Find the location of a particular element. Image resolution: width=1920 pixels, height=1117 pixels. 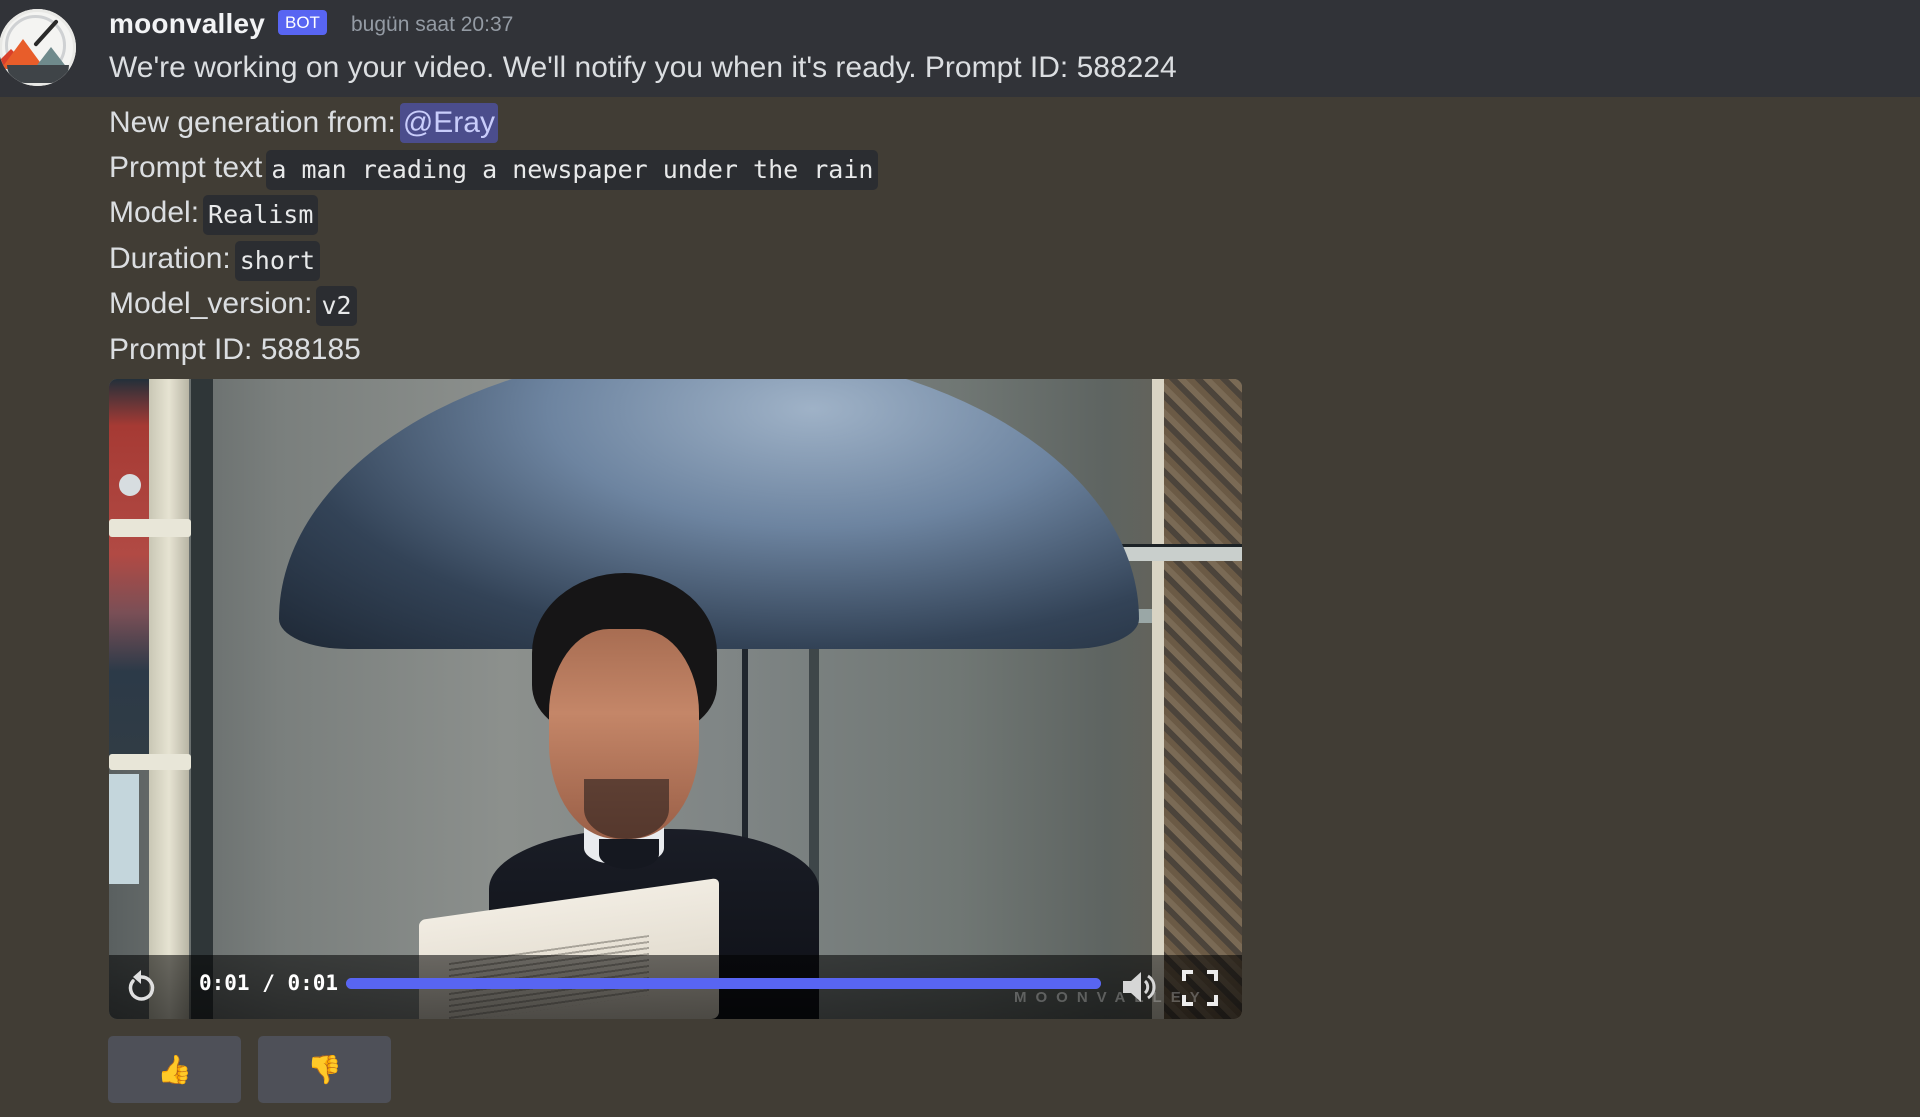

video-time-display: 0:01 / 0:01 is located at coordinates (269, 983).